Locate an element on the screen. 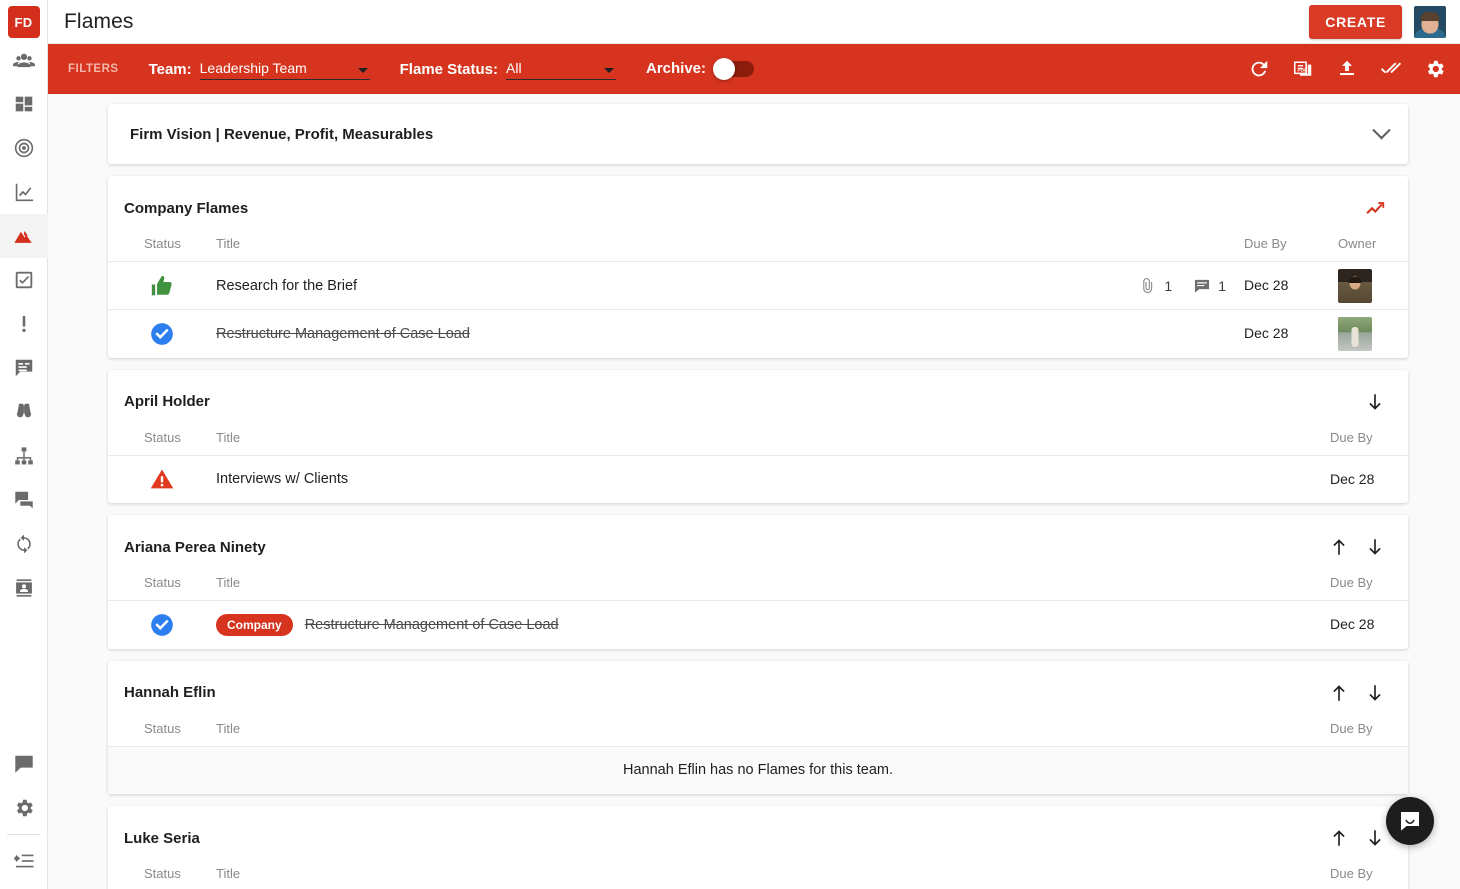  mark-complete-button is located at coordinates (1391, 69).